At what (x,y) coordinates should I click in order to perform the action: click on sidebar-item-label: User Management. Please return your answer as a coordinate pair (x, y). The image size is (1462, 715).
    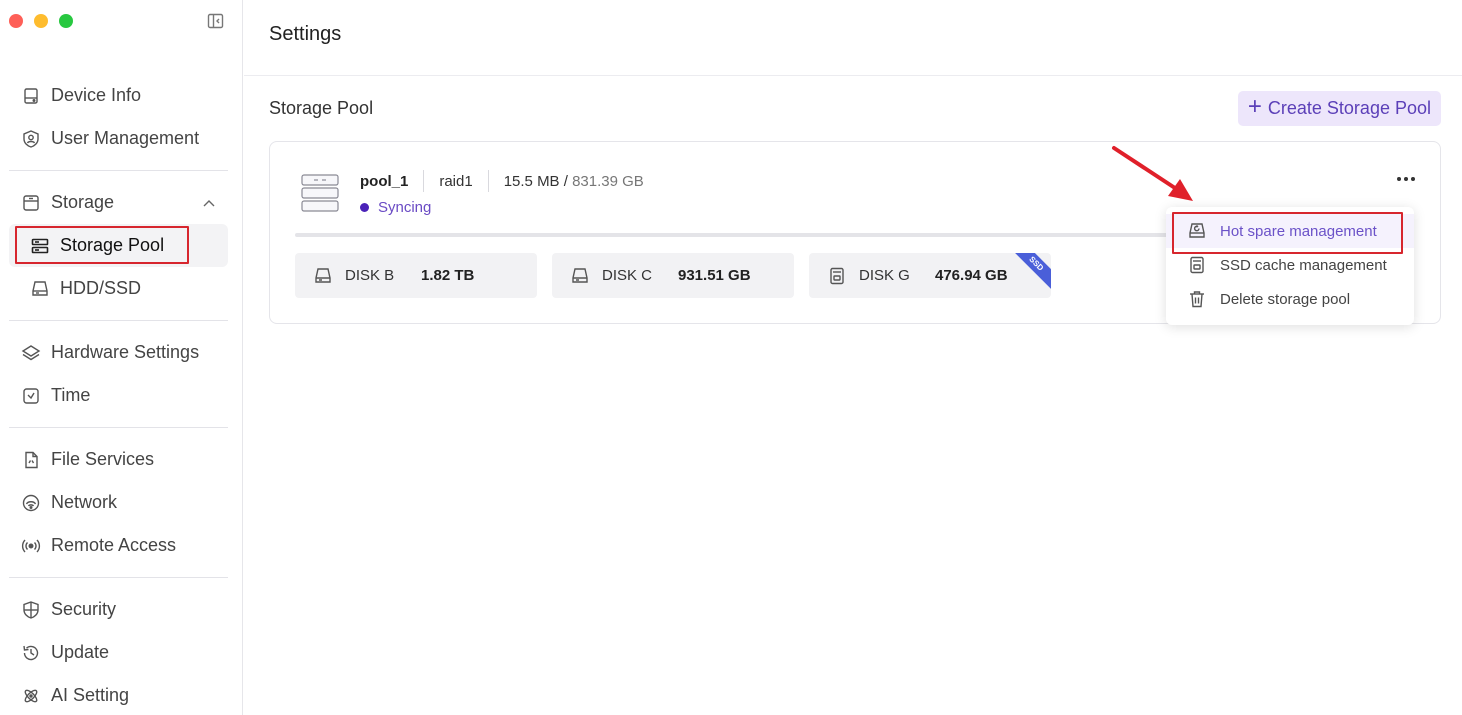
    Looking at the image, I should click on (125, 138).